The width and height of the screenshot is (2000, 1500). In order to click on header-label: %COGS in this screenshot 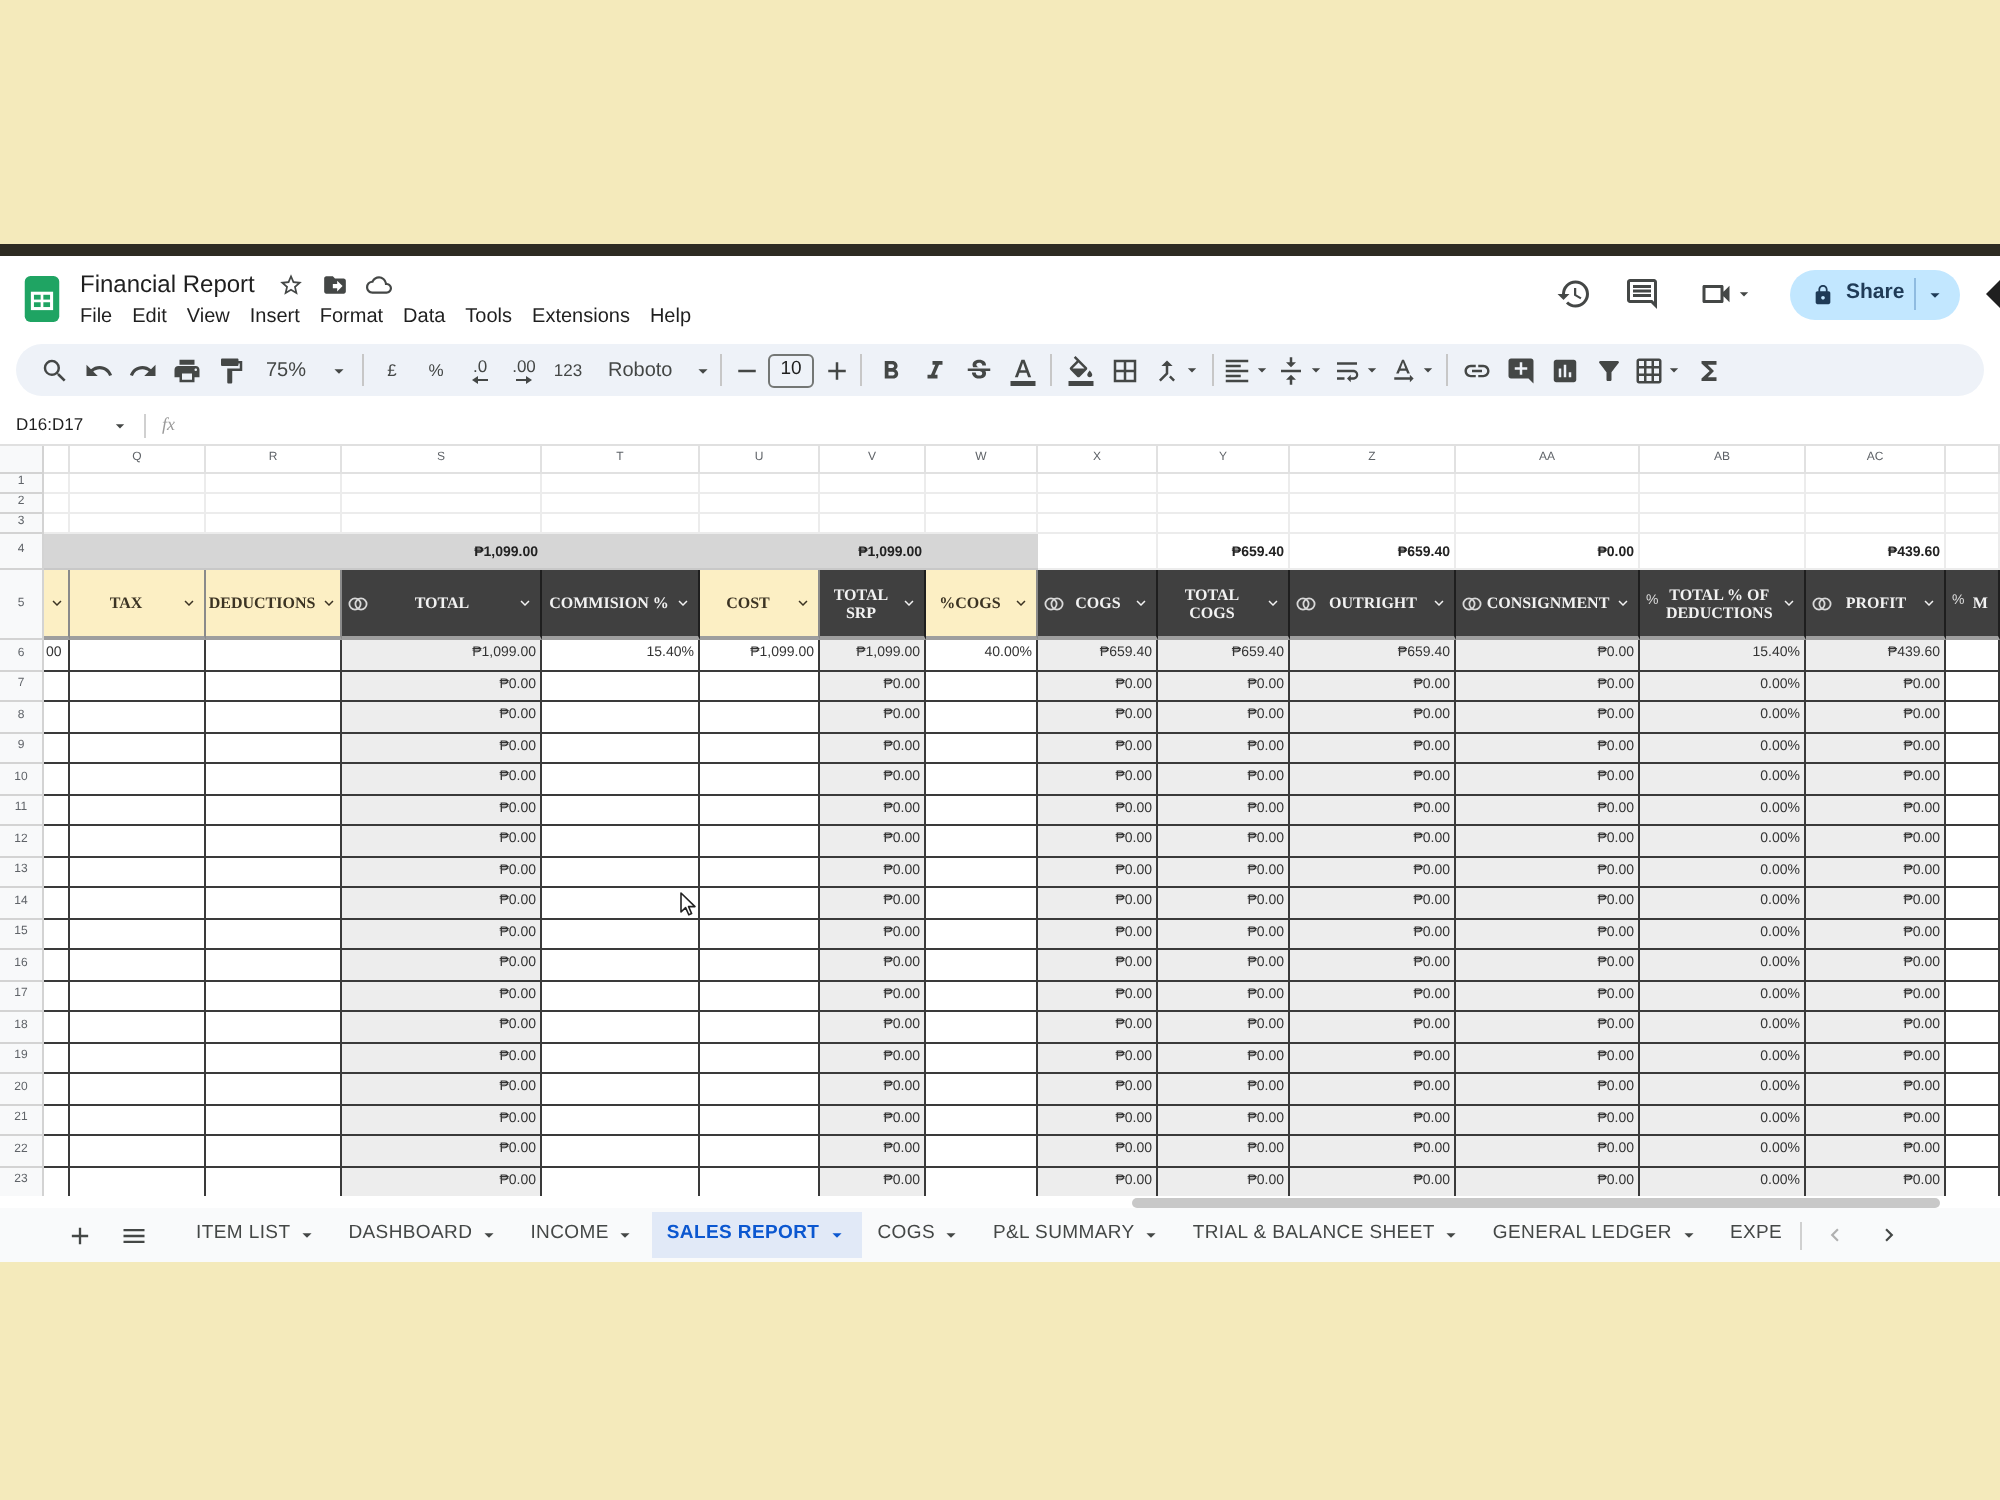, I will do `click(970, 603)`.